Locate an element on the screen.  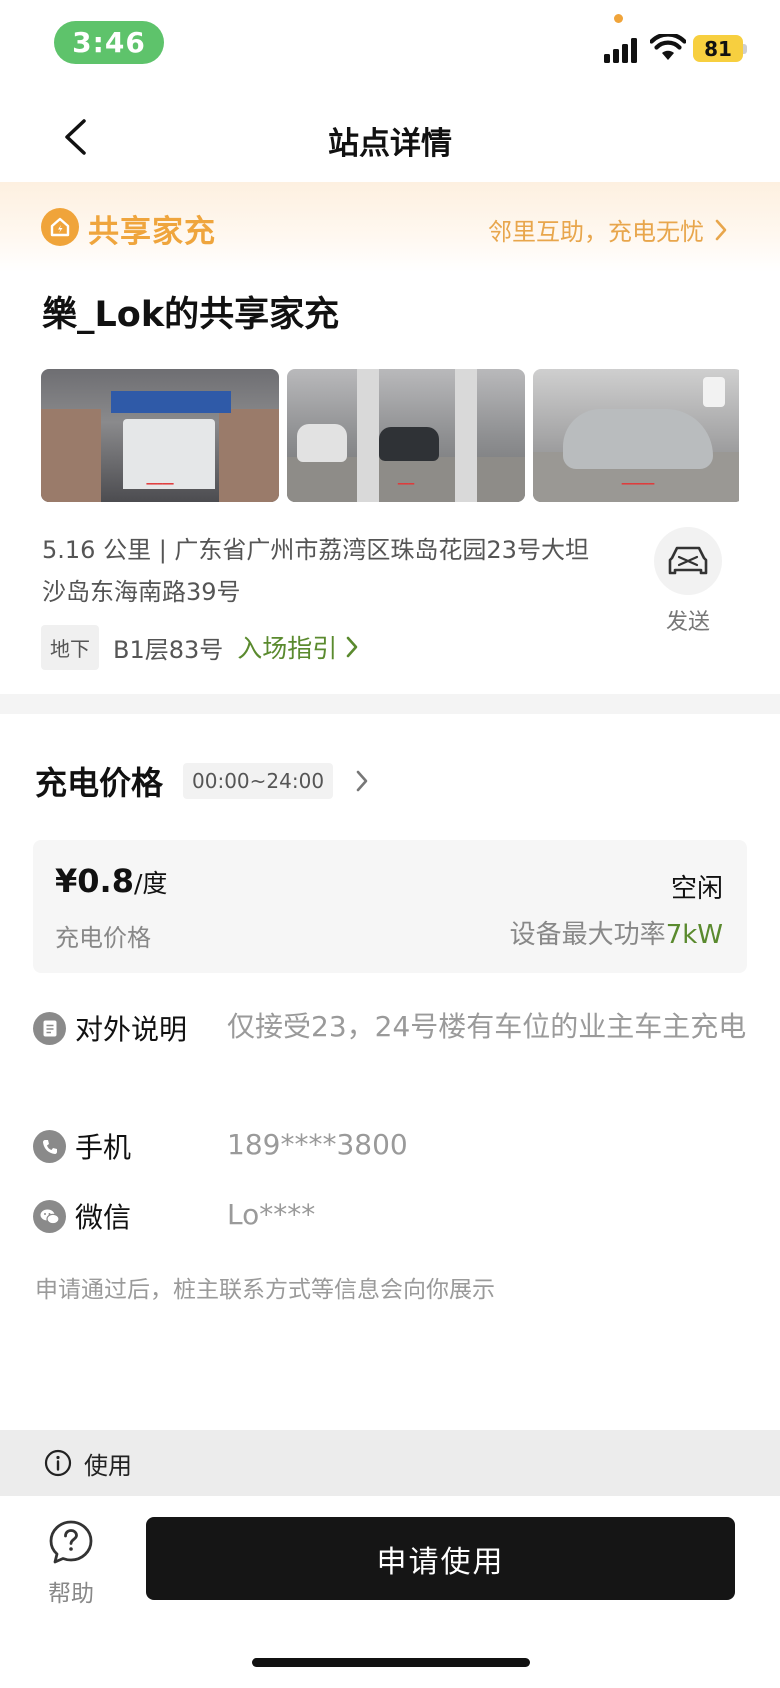
usage-label: 使用 is located at coordinates (108, 1465).